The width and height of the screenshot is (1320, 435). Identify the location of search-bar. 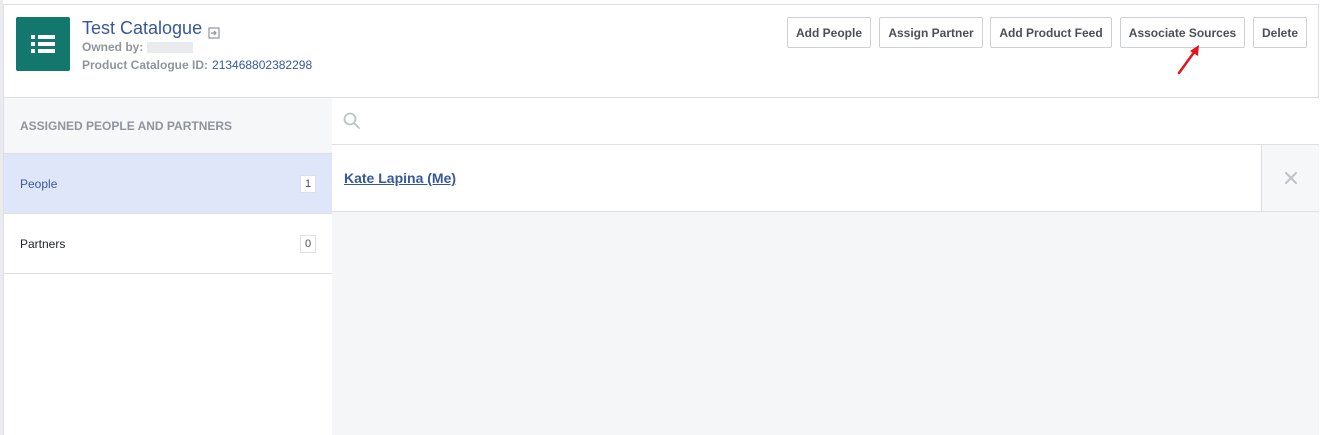
(825, 121).